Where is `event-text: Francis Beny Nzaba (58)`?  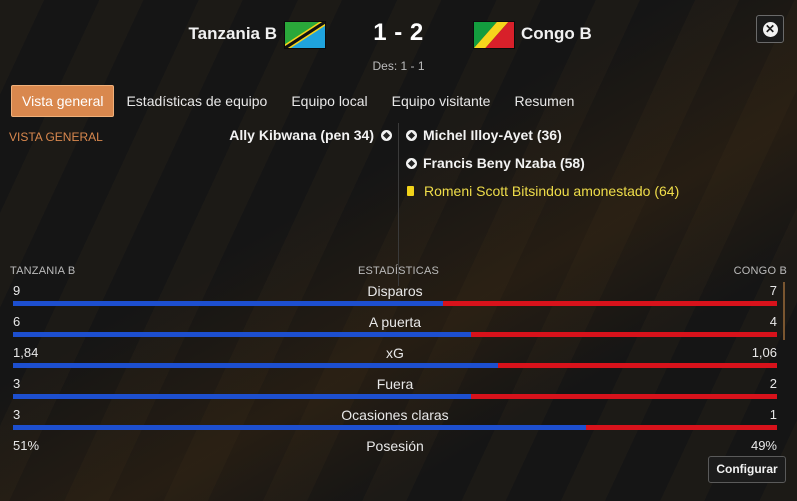 event-text: Francis Beny Nzaba (58) is located at coordinates (504, 163).